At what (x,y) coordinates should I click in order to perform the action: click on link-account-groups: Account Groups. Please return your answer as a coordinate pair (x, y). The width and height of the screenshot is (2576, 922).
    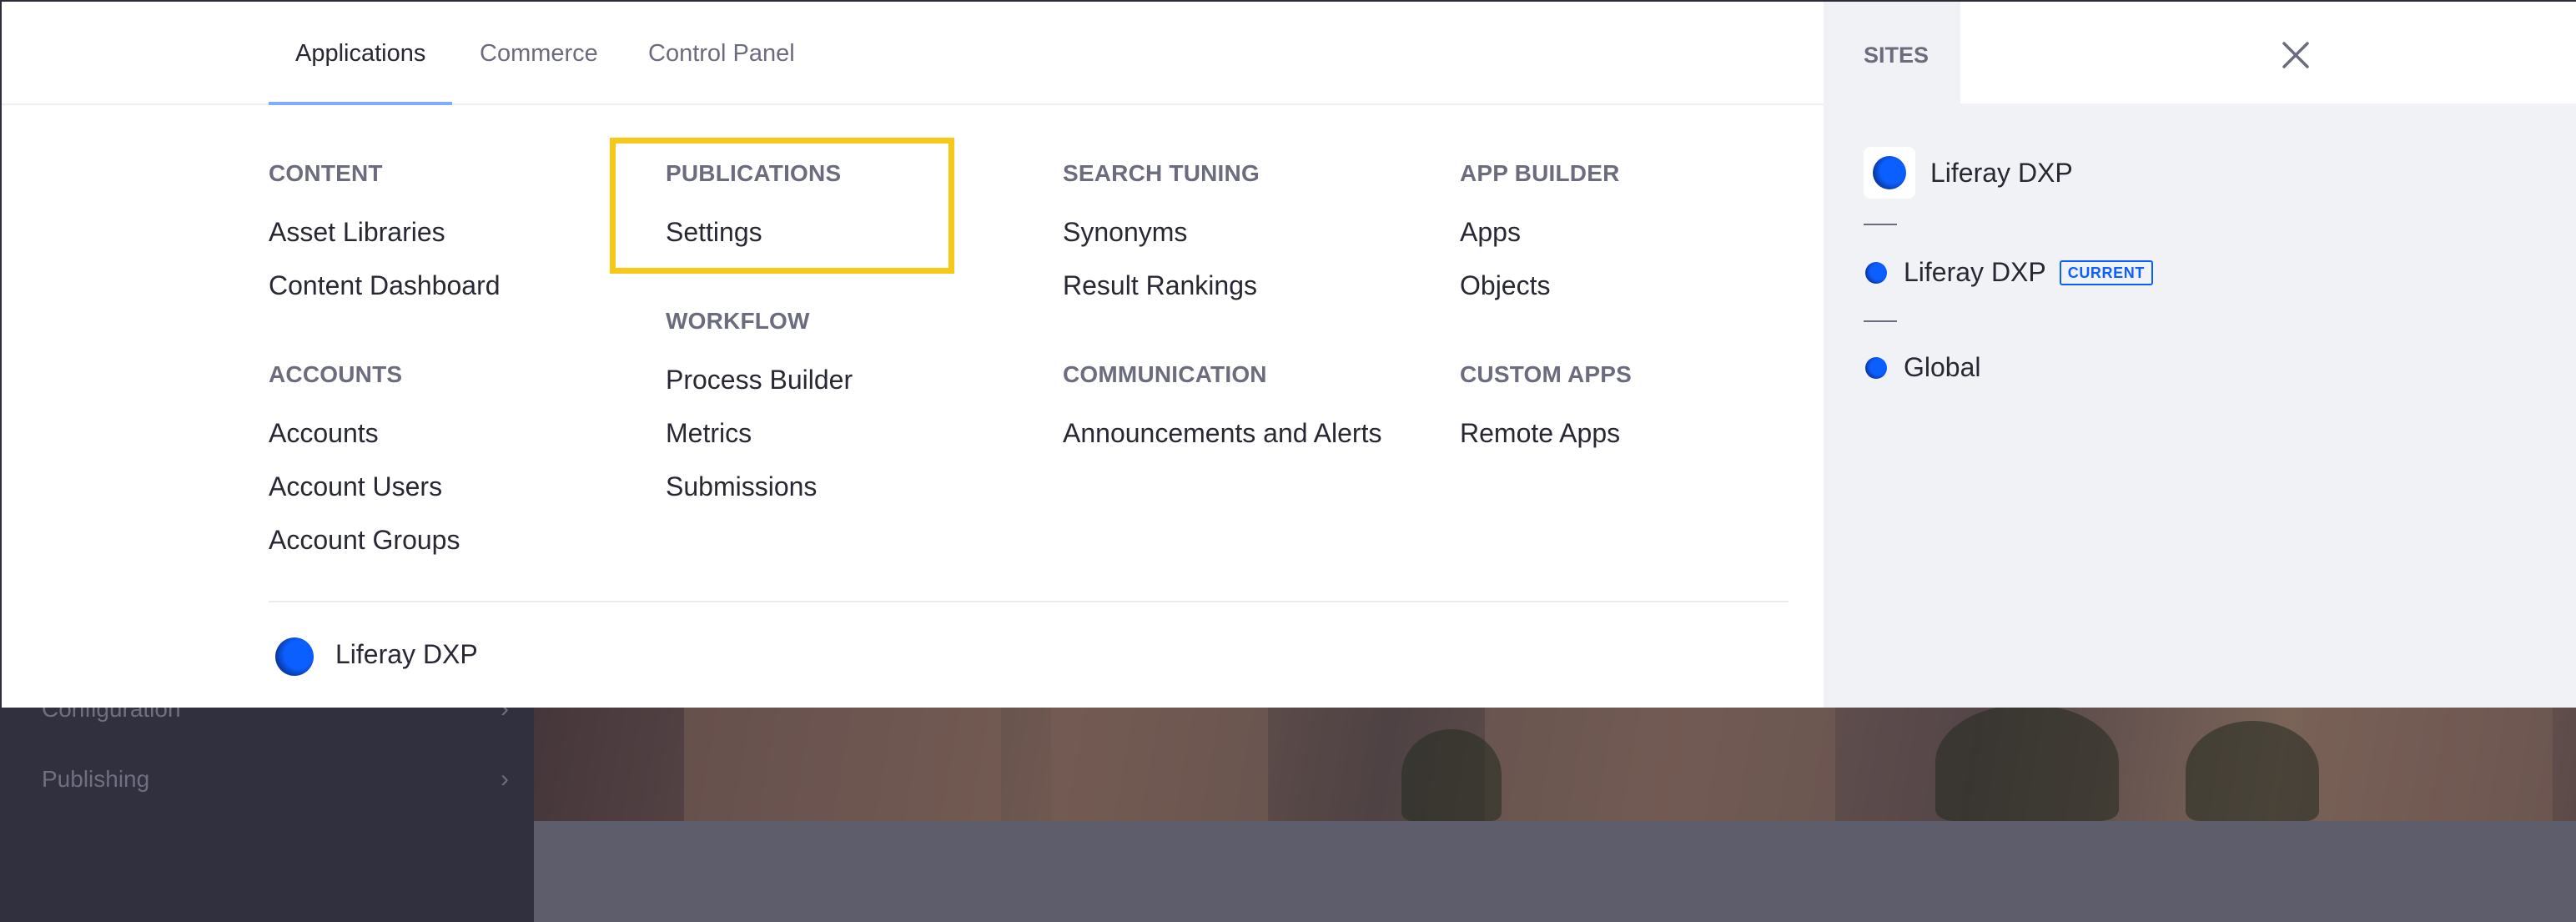
    Looking at the image, I should click on (364, 541).